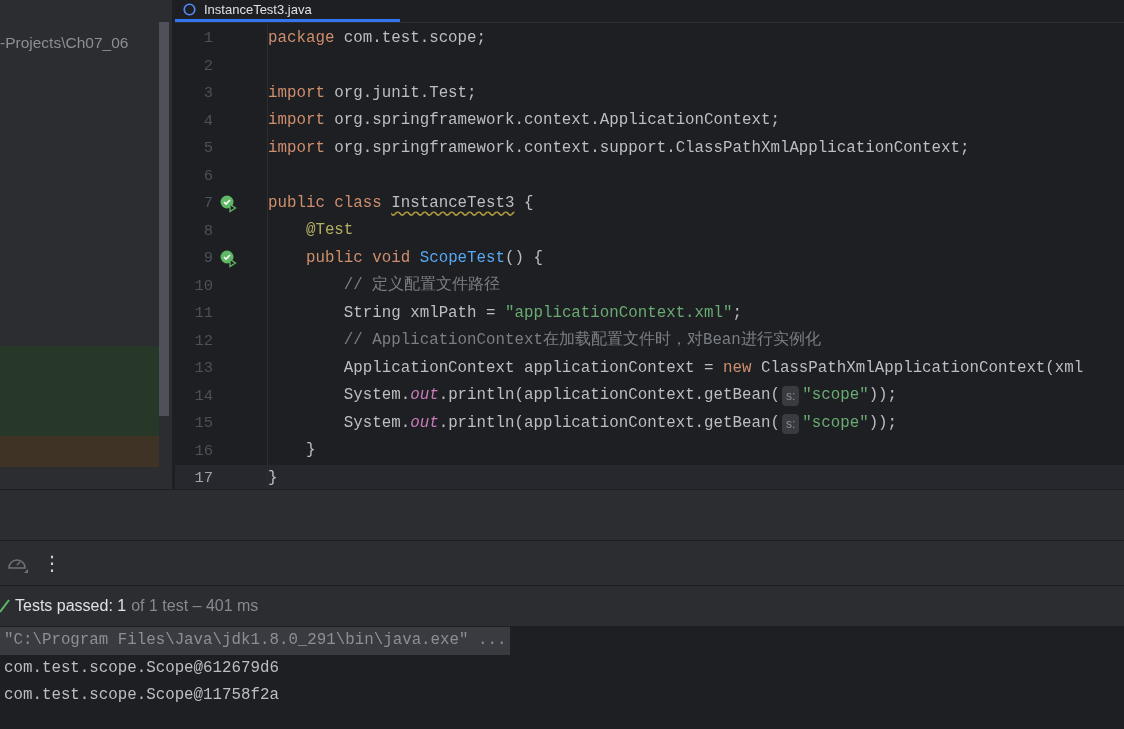 The height and width of the screenshot is (729, 1124). Describe the element at coordinates (421, 285) in the screenshot. I see `code-line: // 定义配置文件路径` at that location.